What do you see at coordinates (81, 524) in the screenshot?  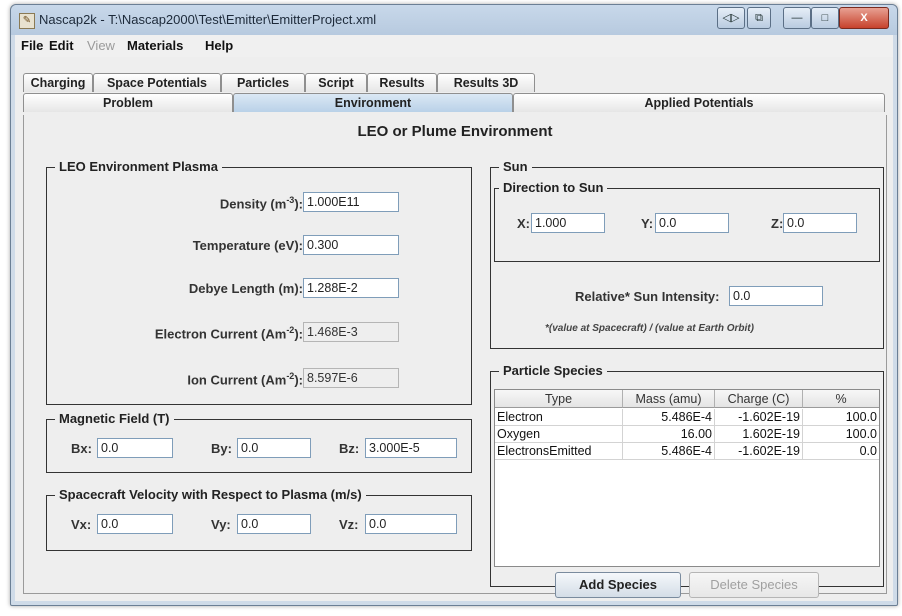 I see `vx-label: Vx:` at bounding box center [81, 524].